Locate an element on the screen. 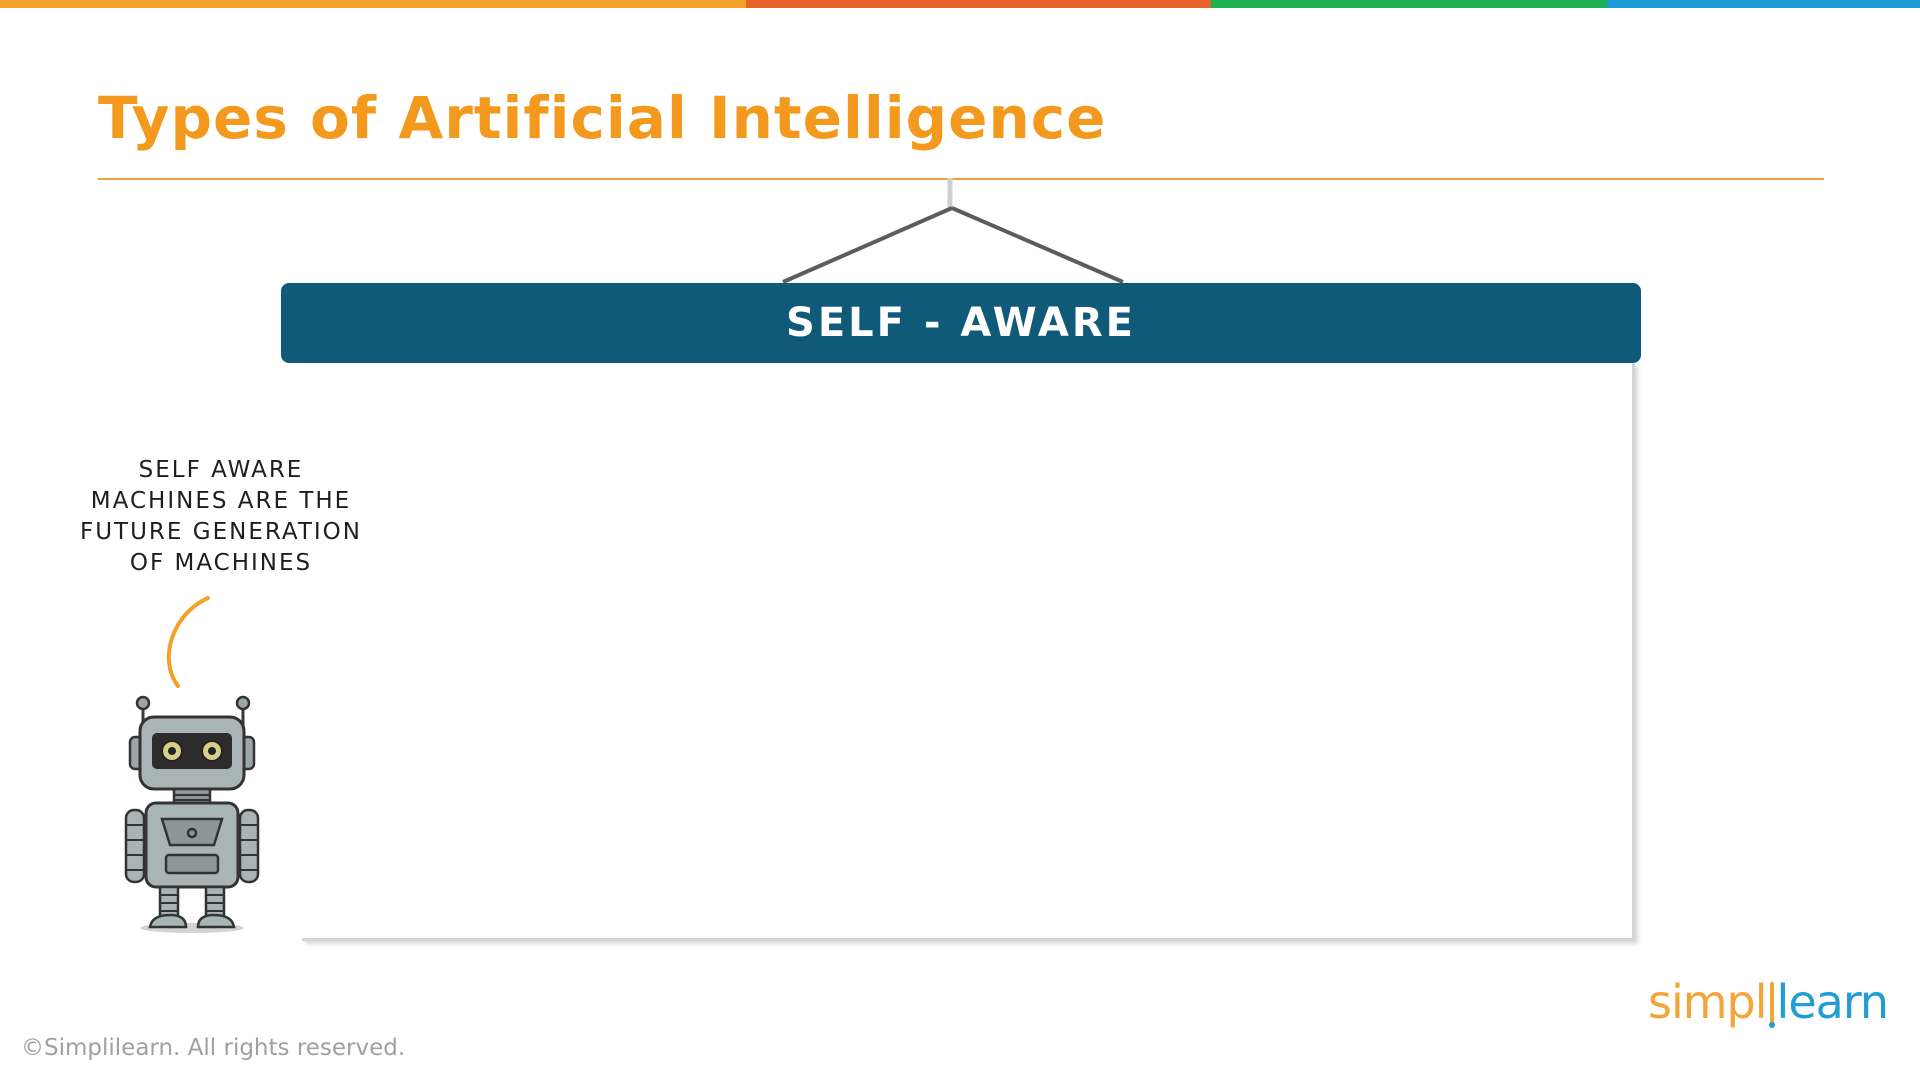  logo-part-a: simpl is located at coordinates (1708, 1002).